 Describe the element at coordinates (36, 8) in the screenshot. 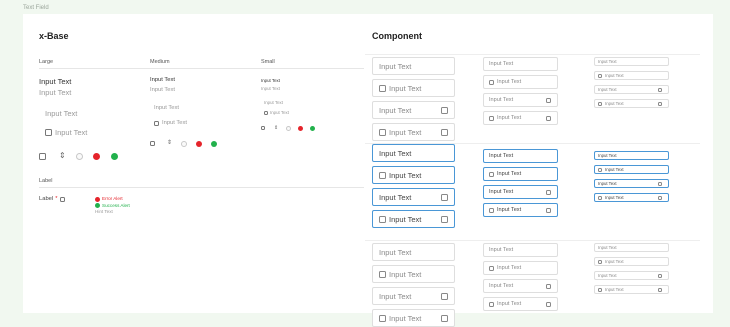

I see `frame-label: Text Field` at that location.